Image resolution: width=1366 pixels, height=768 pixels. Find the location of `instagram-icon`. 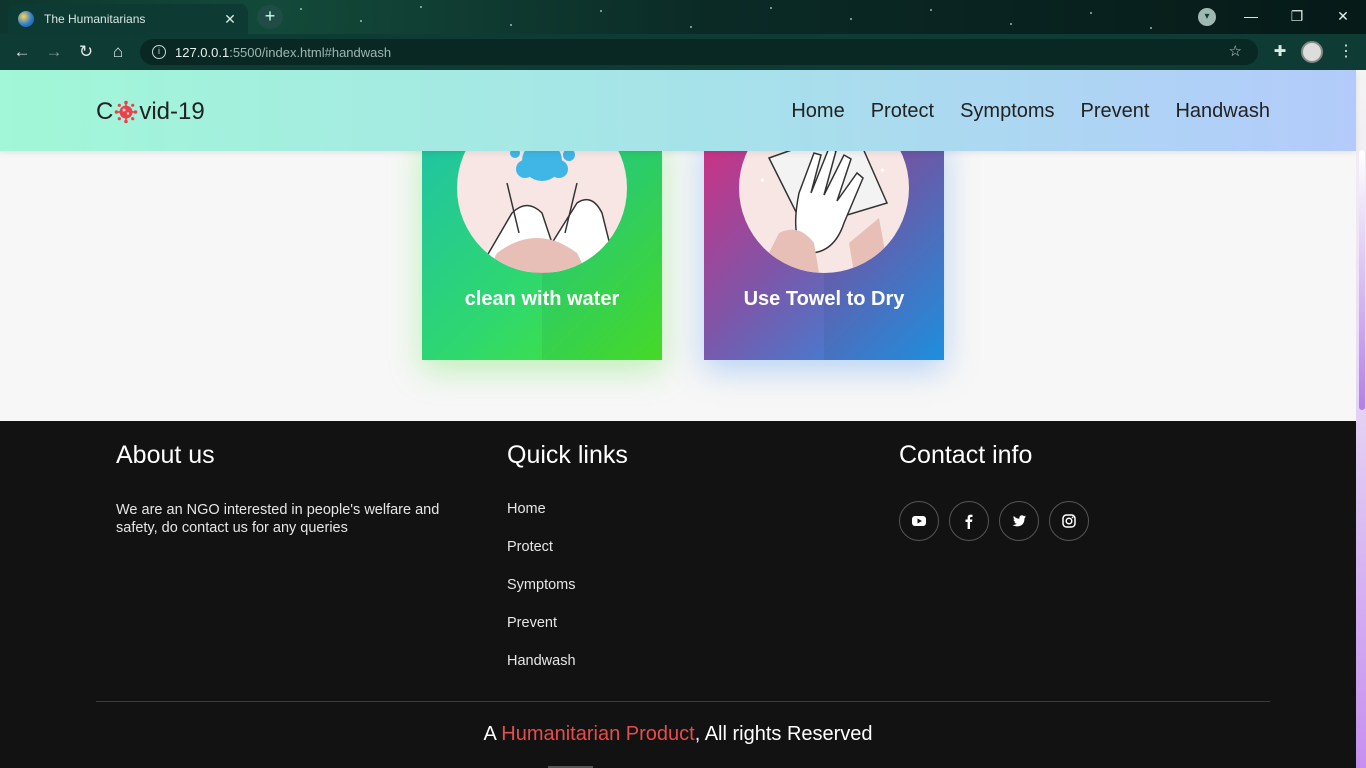

instagram-icon is located at coordinates (1069, 521).